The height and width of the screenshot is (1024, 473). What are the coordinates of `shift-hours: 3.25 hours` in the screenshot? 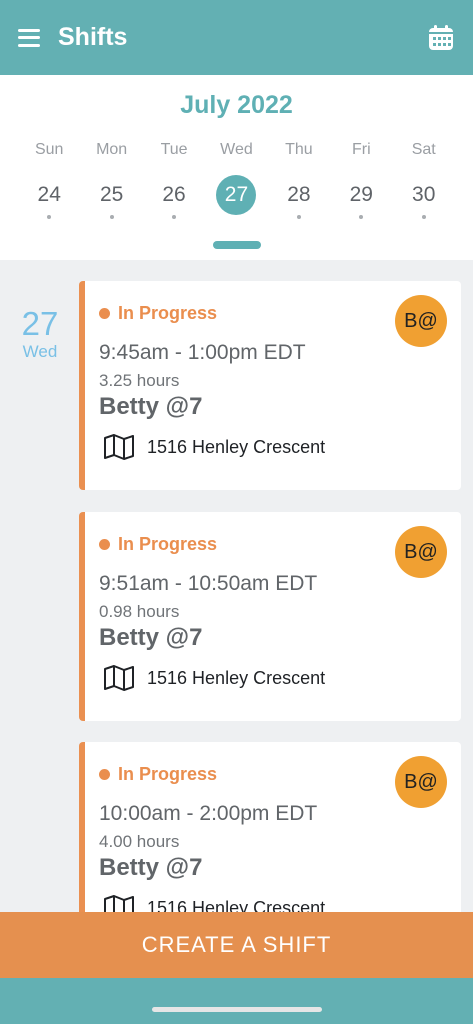 It's located at (139, 380).